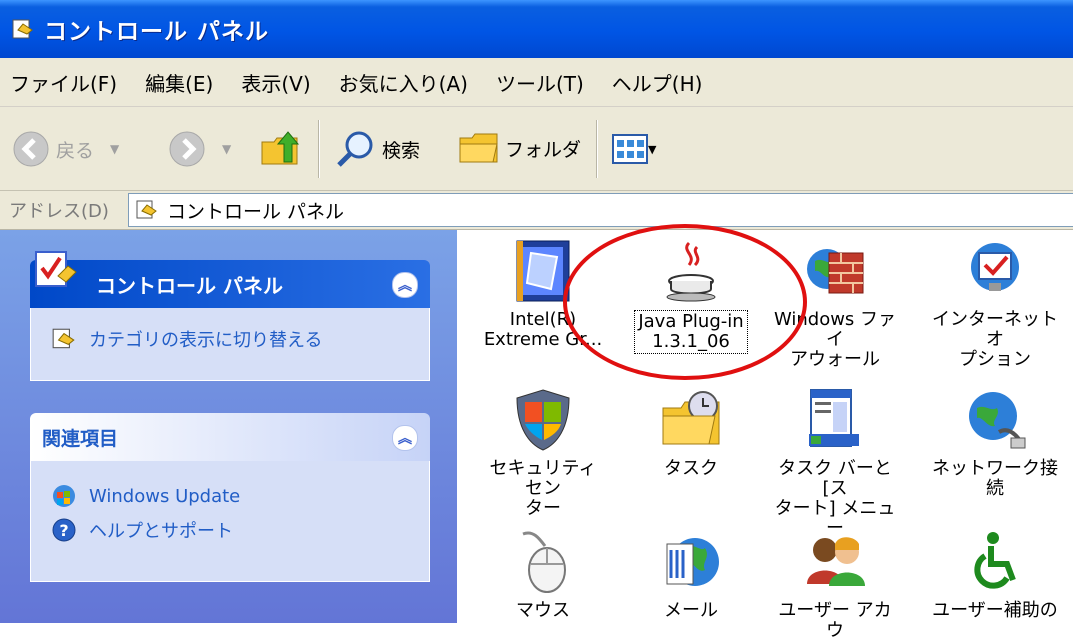  I want to click on help-support-link: ? ヘルプとサポート, so click(230, 526).